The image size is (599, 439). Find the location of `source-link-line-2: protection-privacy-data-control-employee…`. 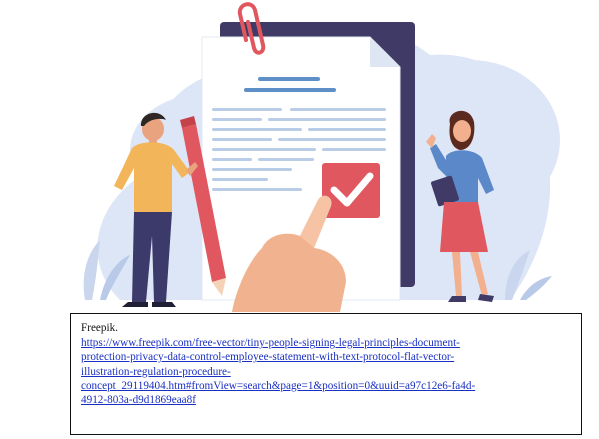

source-link-line-2: protection-privacy-data-control-employee… is located at coordinates (326, 357).